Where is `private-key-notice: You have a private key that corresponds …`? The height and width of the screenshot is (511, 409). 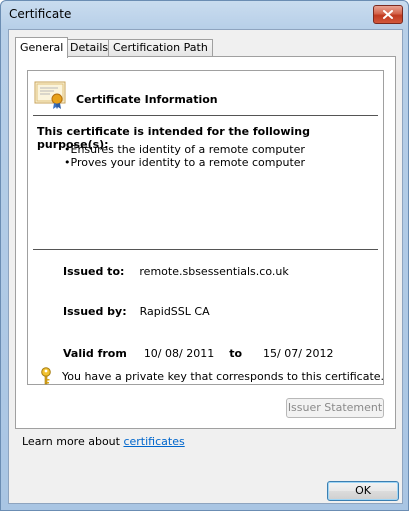 private-key-notice: You have a private key that corresponds … is located at coordinates (223, 376).